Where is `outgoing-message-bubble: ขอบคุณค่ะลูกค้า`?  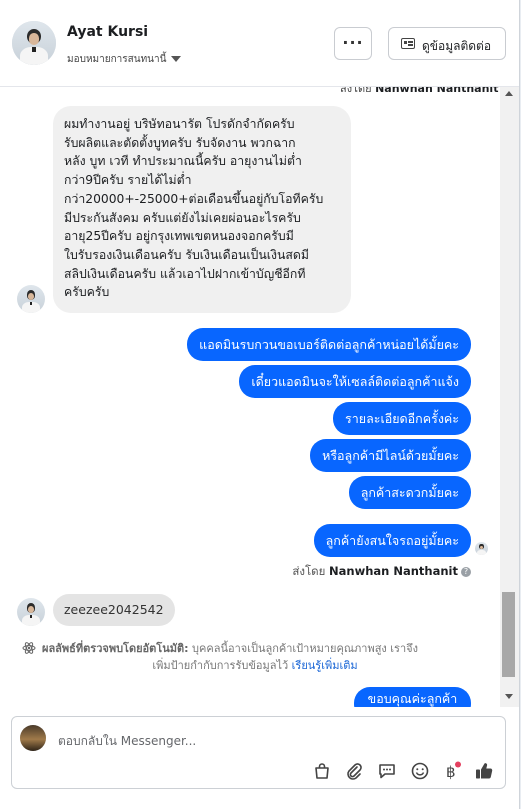
outgoing-message-bubble: ขอบคุณค่ะลูกค้า is located at coordinates (412, 697).